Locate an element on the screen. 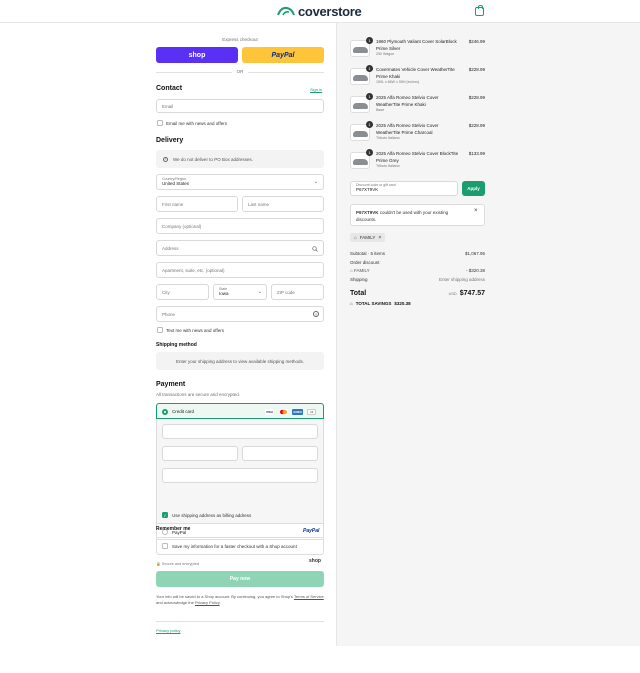 Image resolution: width=640 pixels, height=673 pixels. credit-card-radio is located at coordinates (165, 412).